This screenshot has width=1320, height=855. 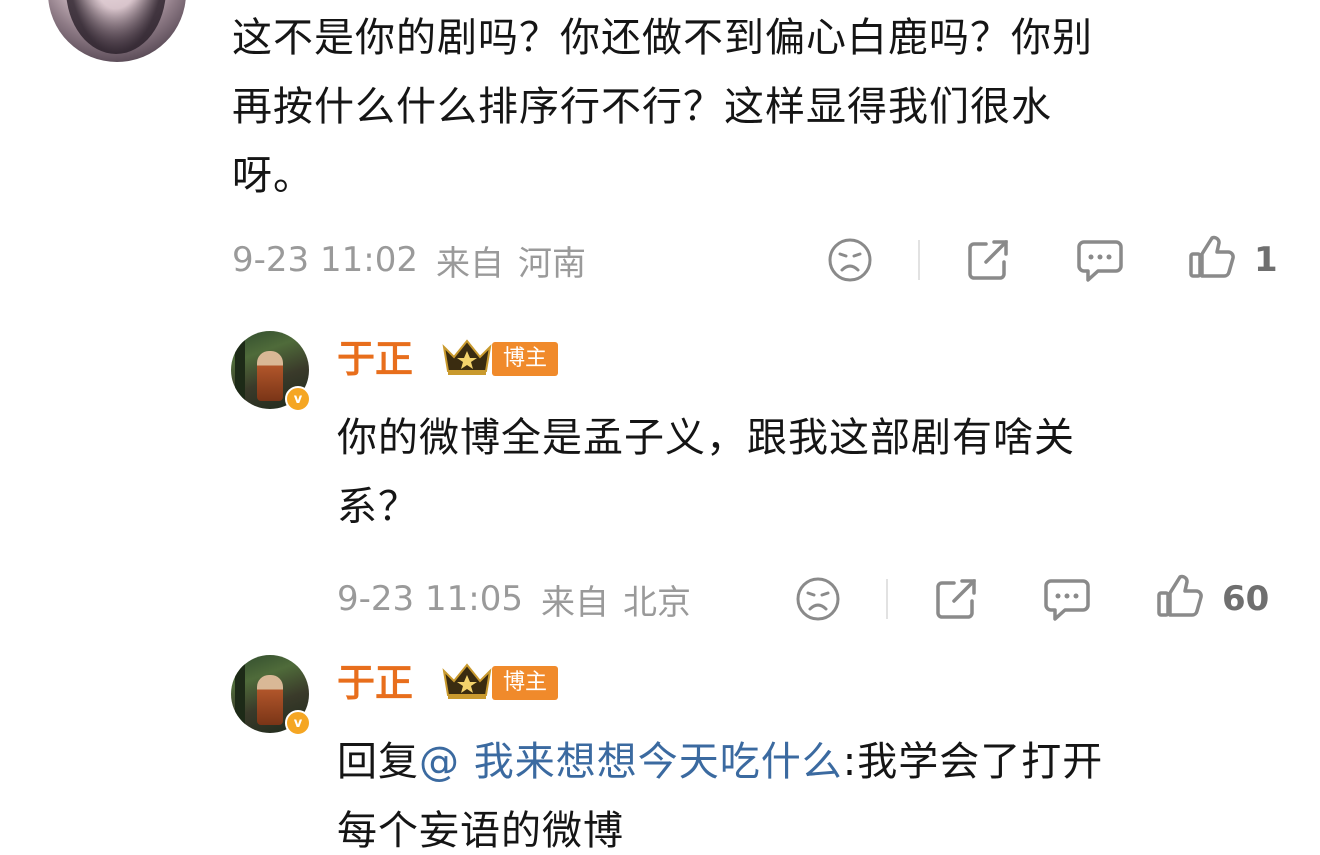 I want to click on like-count: 1, so click(x=1266, y=260).